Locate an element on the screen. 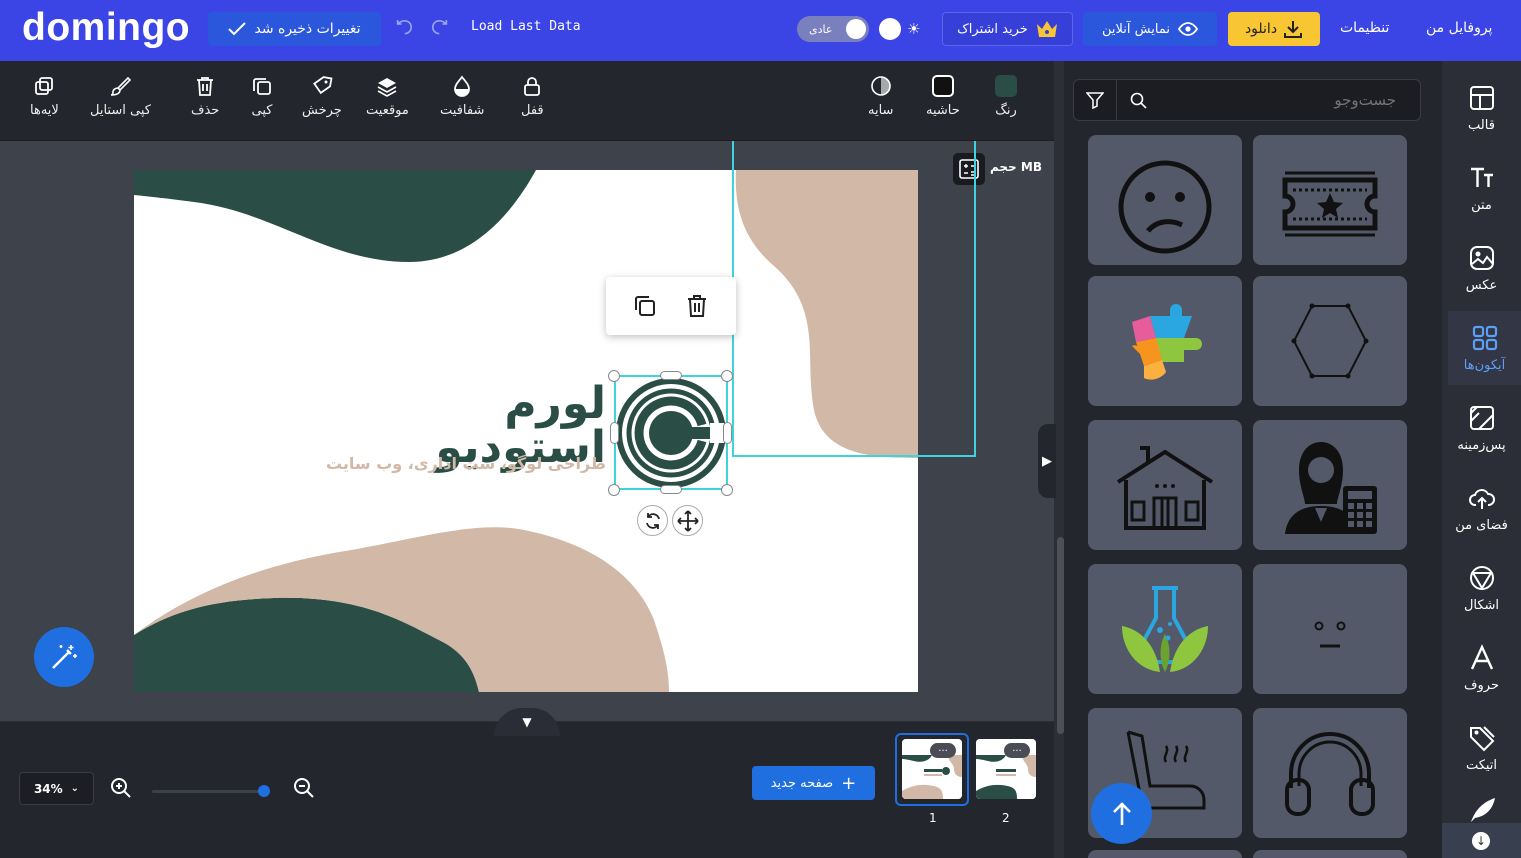  download-button: دانلود is located at coordinates (1274, 29).